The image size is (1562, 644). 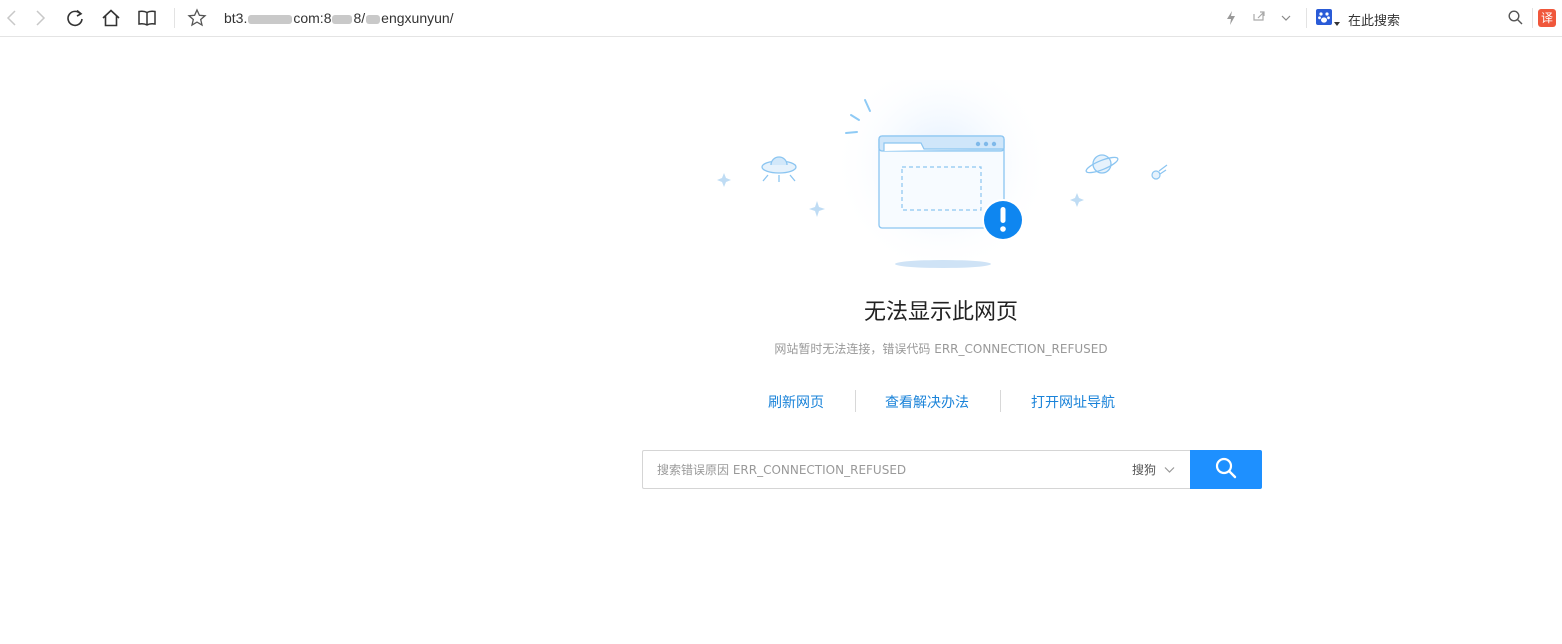 What do you see at coordinates (359, 18) in the screenshot?
I see `url-port-tail: 8/` at bounding box center [359, 18].